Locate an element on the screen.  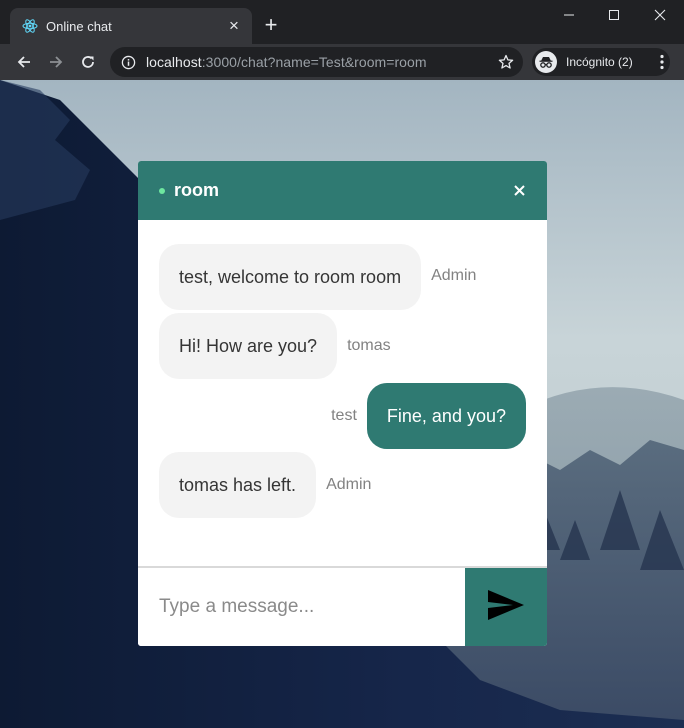
incognito-label: Incógnito (2) is located at coordinates (599, 62).